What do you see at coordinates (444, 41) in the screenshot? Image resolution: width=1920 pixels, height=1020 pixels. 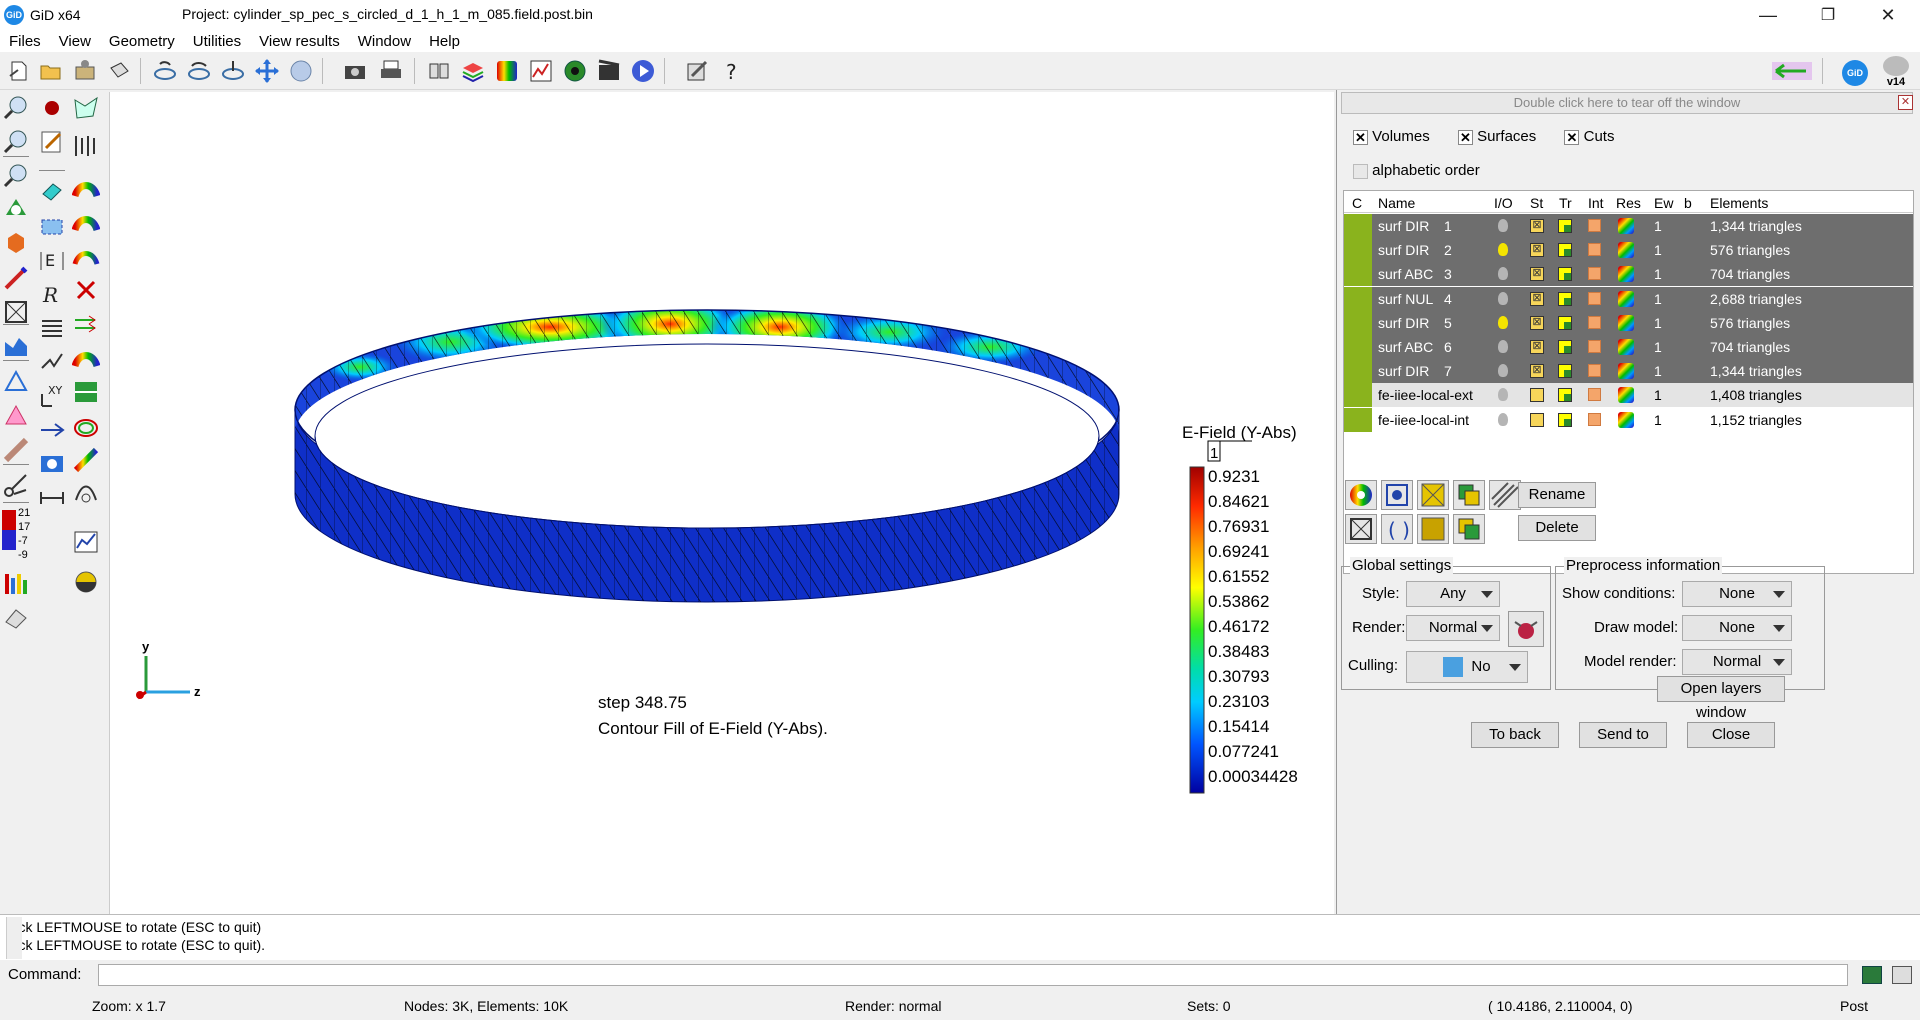 I see `menu-help: Help` at bounding box center [444, 41].